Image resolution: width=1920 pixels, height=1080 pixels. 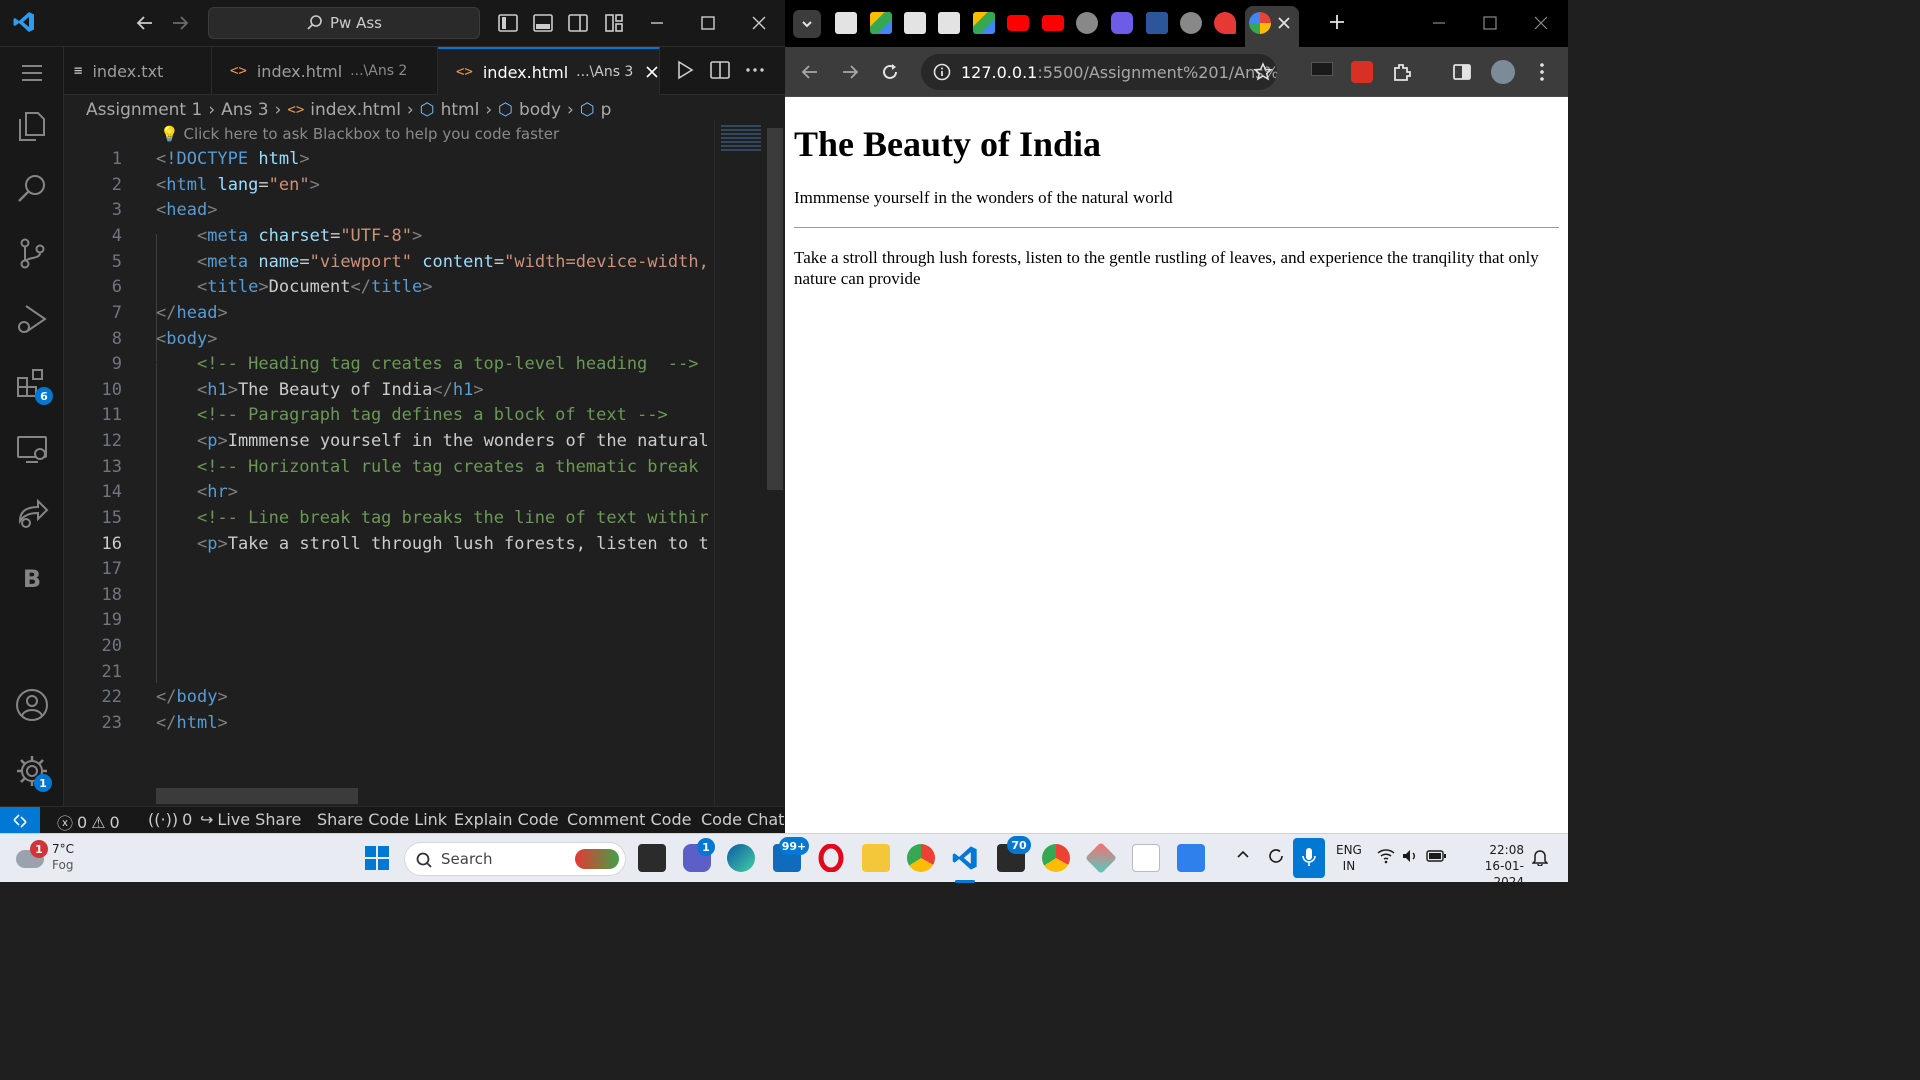 What do you see at coordinates (791, 854) in the screenshot?
I see `mail-icon: 99+` at bounding box center [791, 854].